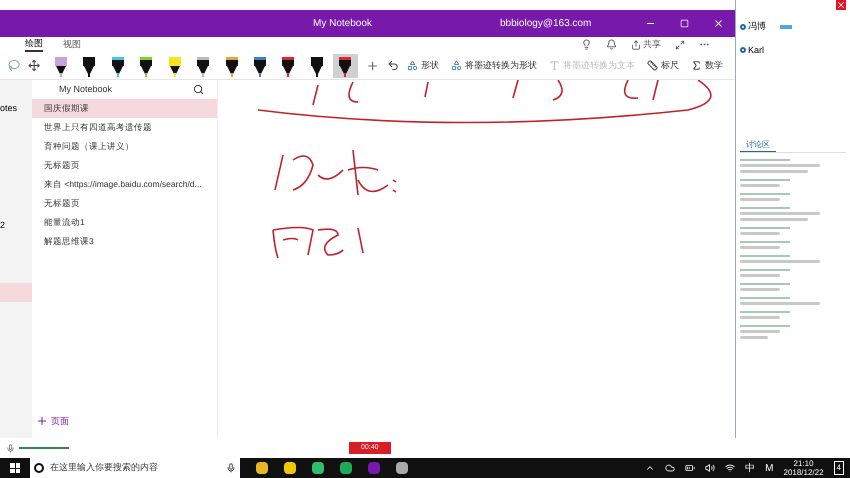 This screenshot has height=478, width=850. What do you see at coordinates (611, 44) in the screenshot?
I see `bell-icon` at bounding box center [611, 44].